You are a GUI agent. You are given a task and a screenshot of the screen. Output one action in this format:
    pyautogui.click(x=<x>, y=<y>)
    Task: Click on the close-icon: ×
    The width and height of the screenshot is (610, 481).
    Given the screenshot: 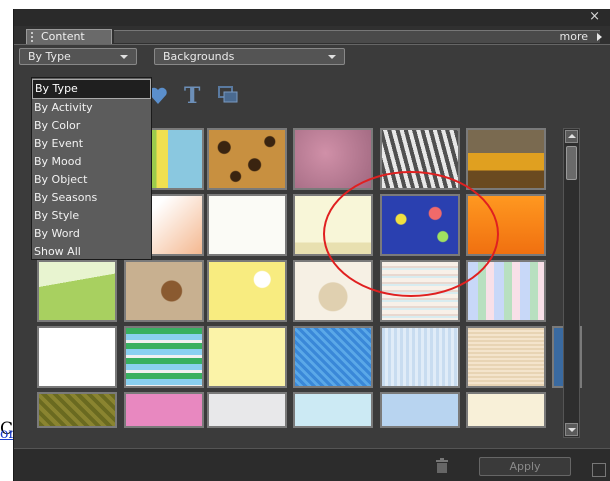 What is the action you would take?
    pyautogui.click(x=594, y=17)
    